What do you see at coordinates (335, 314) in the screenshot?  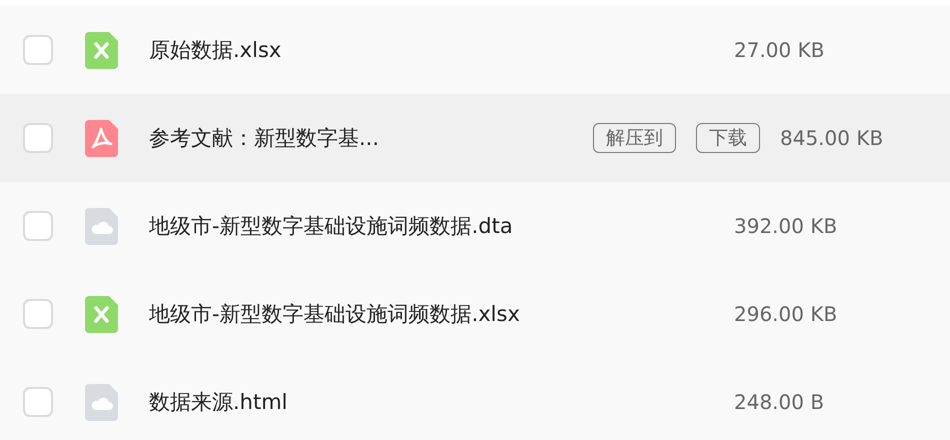 I see `file-name: 地级市-新型数字基础设施词频数据.xlsx` at bounding box center [335, 314].